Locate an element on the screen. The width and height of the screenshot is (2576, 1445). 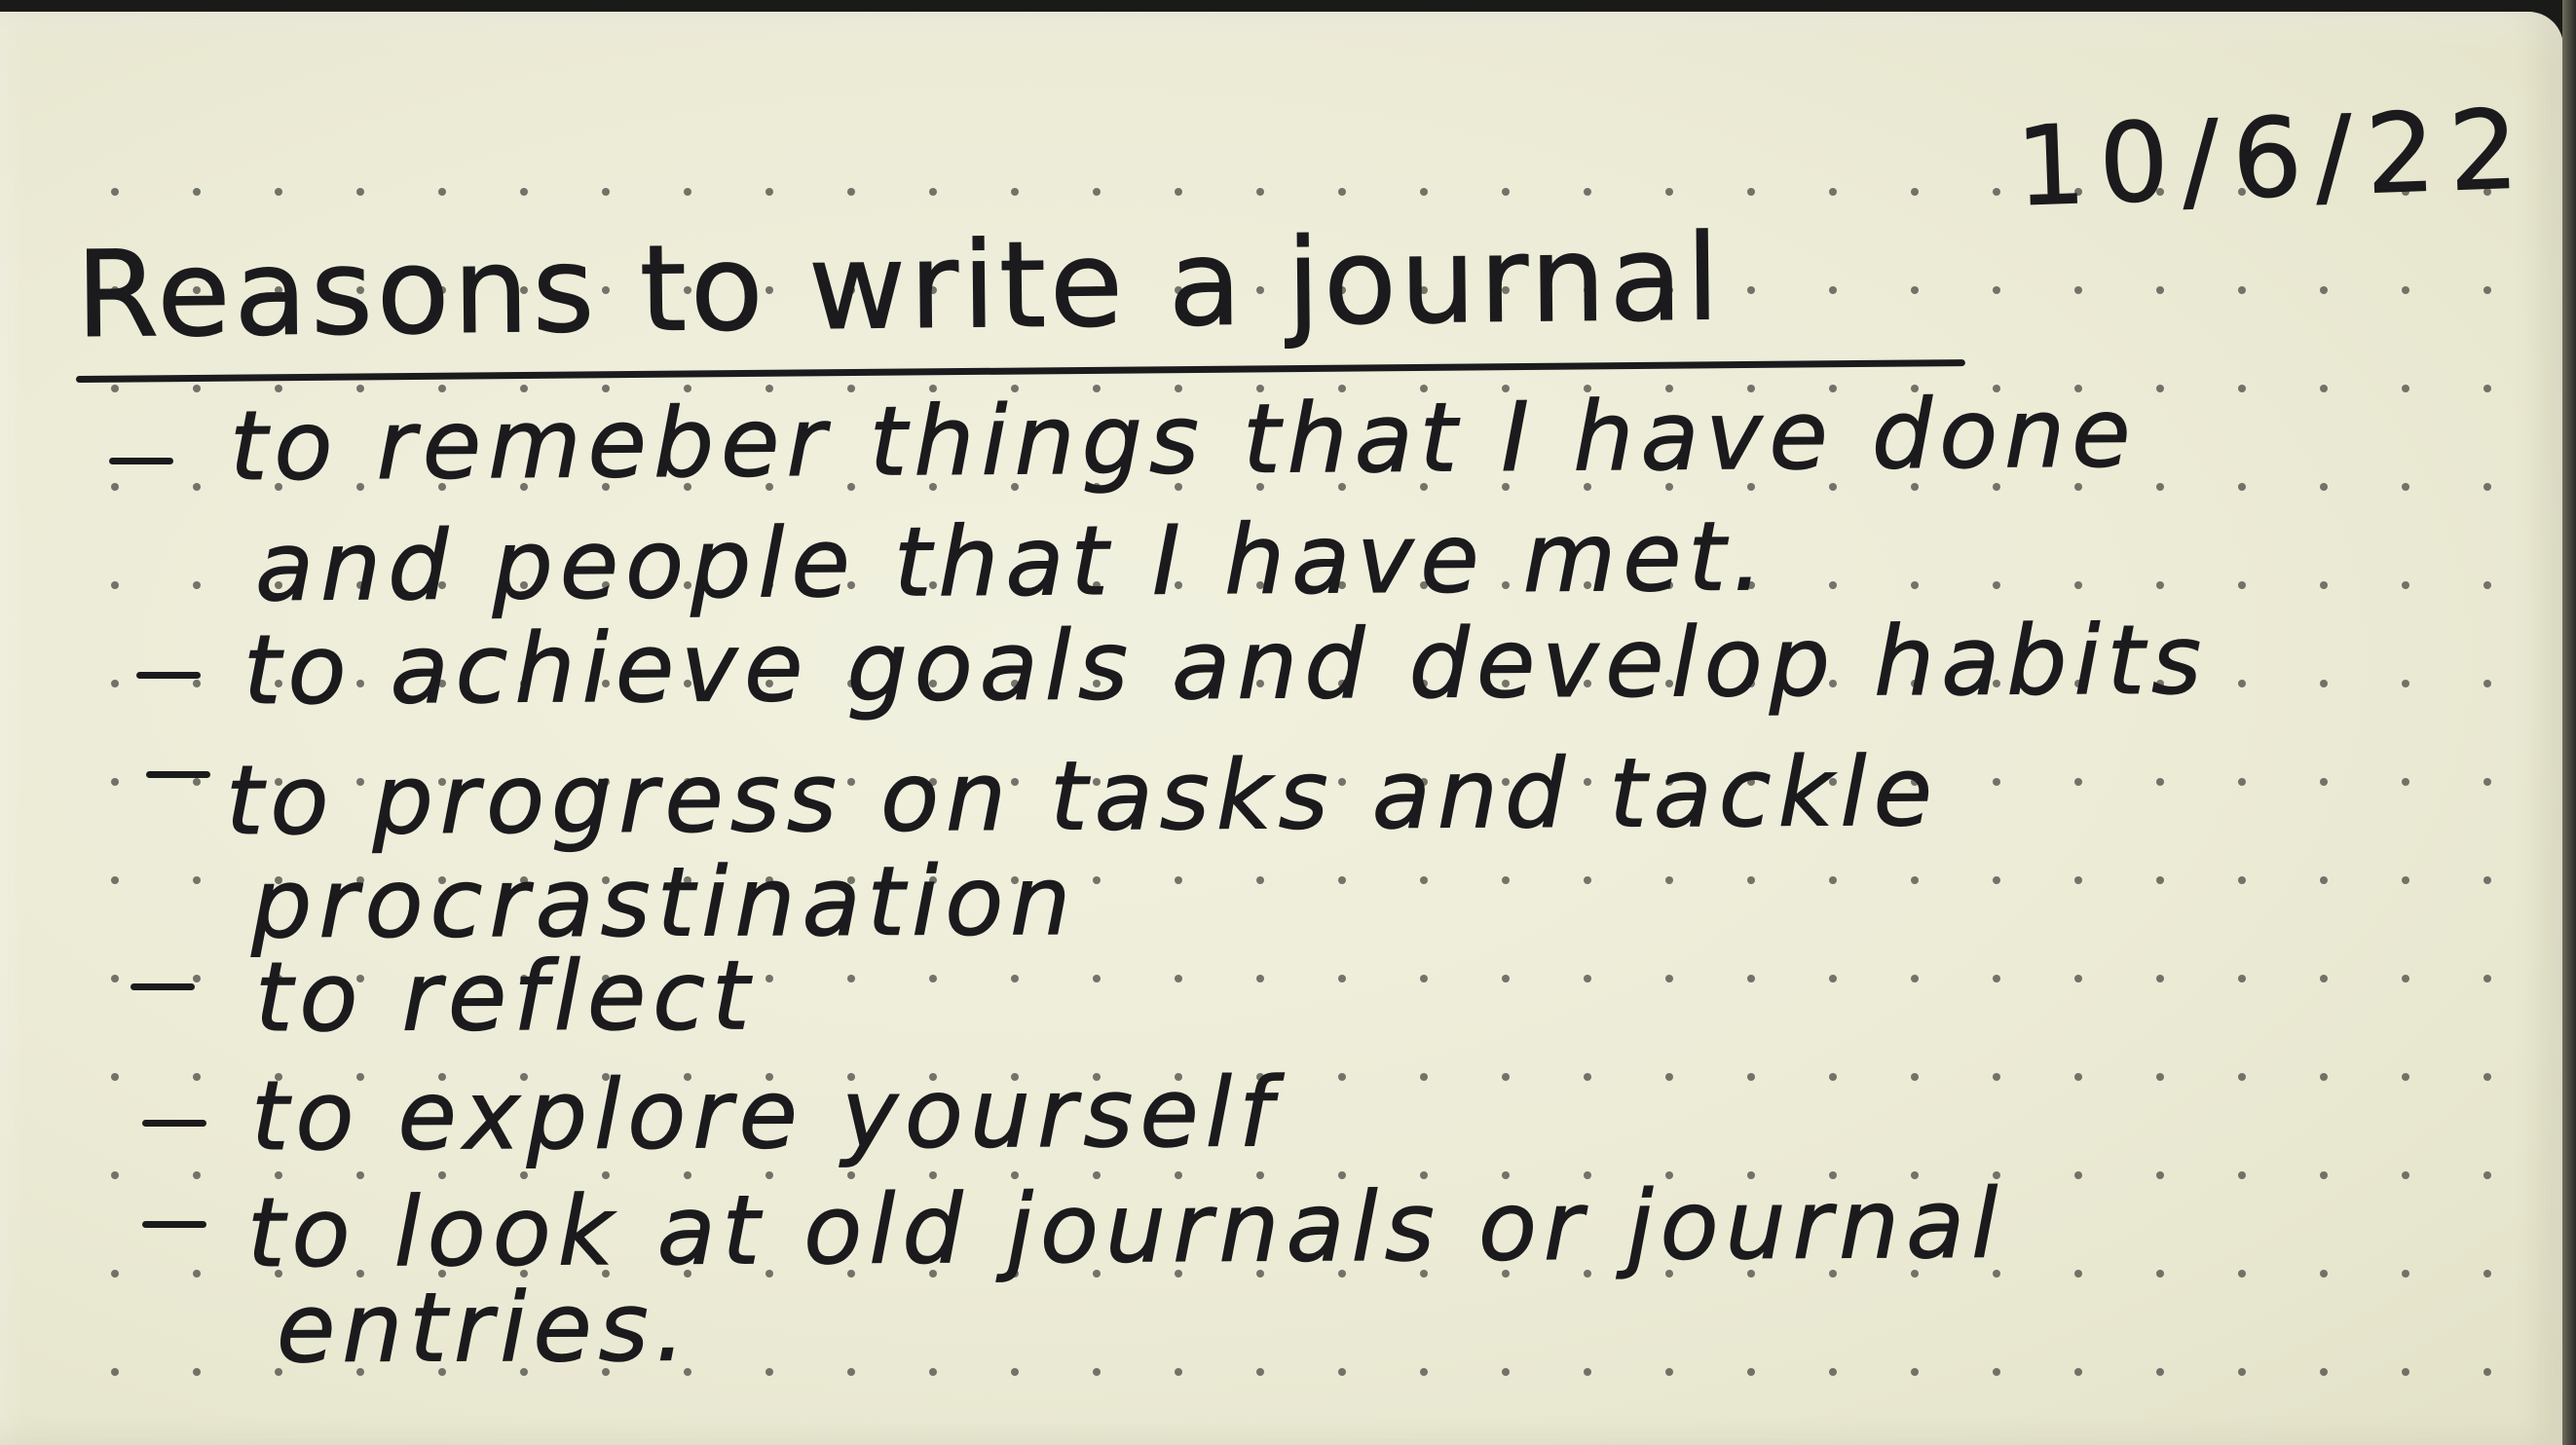
page-edge-shadow is located at coordinates (2569, 722).